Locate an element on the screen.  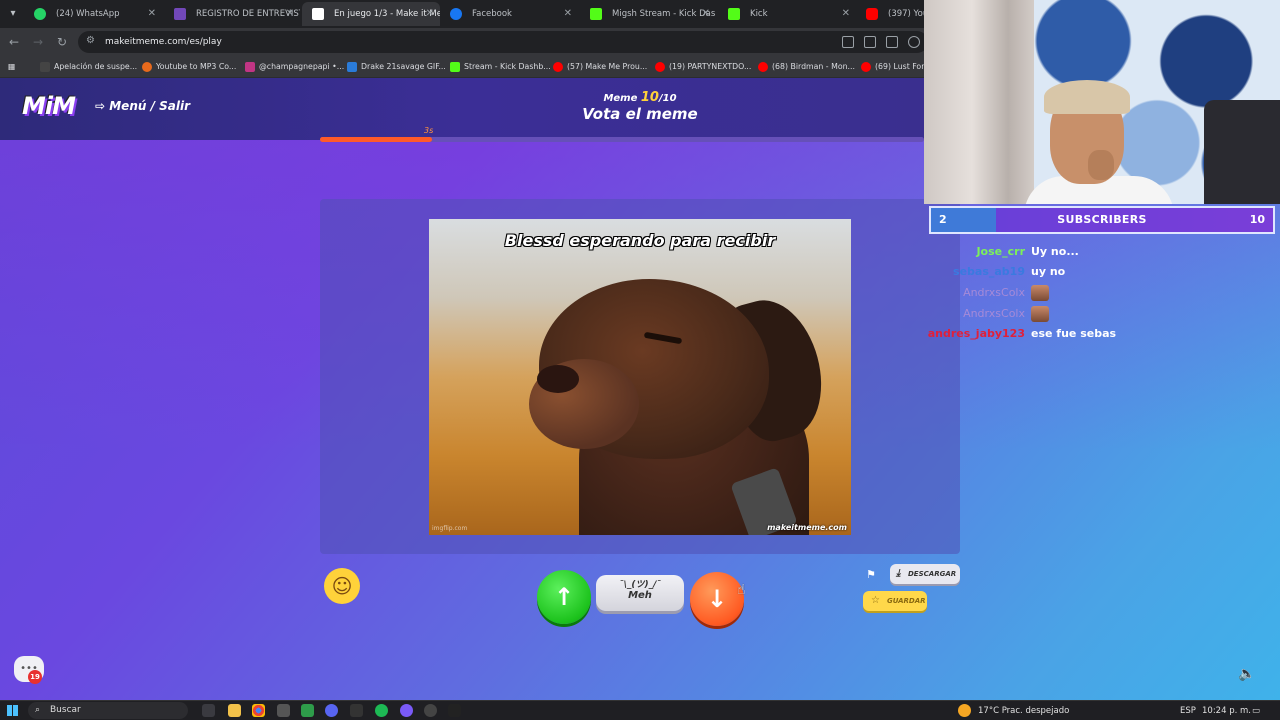
cast-icon is located at coordinates (848, 42).